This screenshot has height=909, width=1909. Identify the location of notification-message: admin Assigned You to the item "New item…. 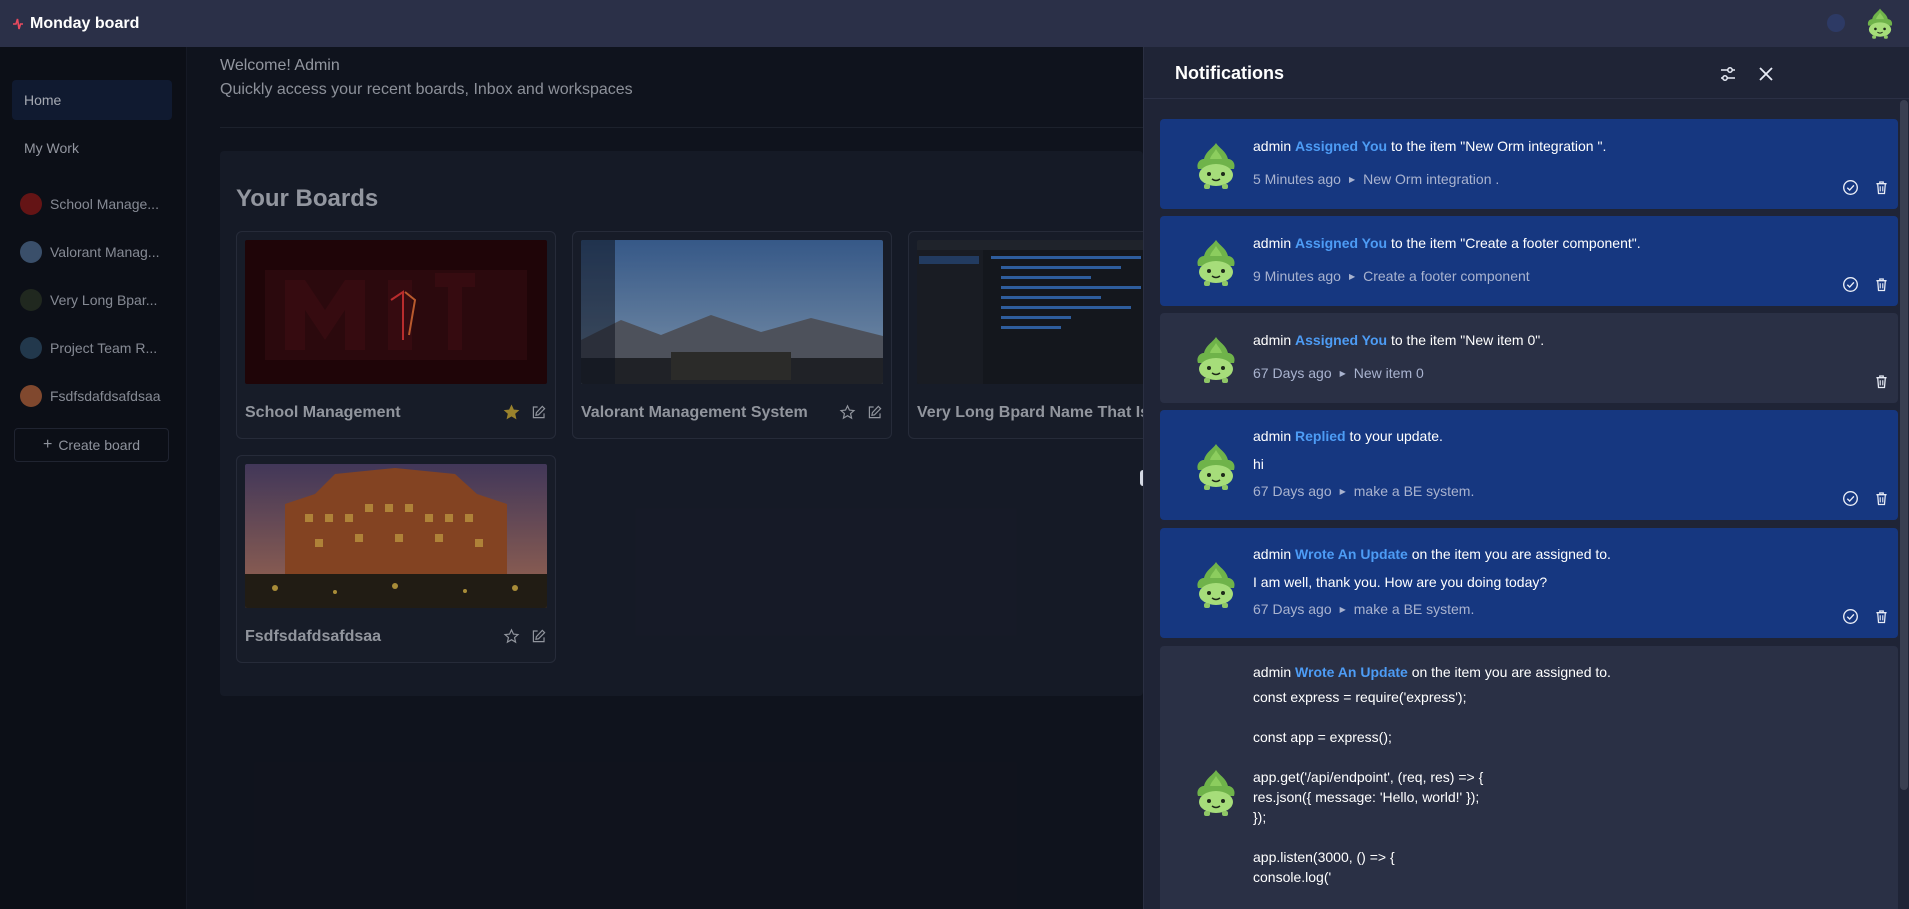
(1399, 340).